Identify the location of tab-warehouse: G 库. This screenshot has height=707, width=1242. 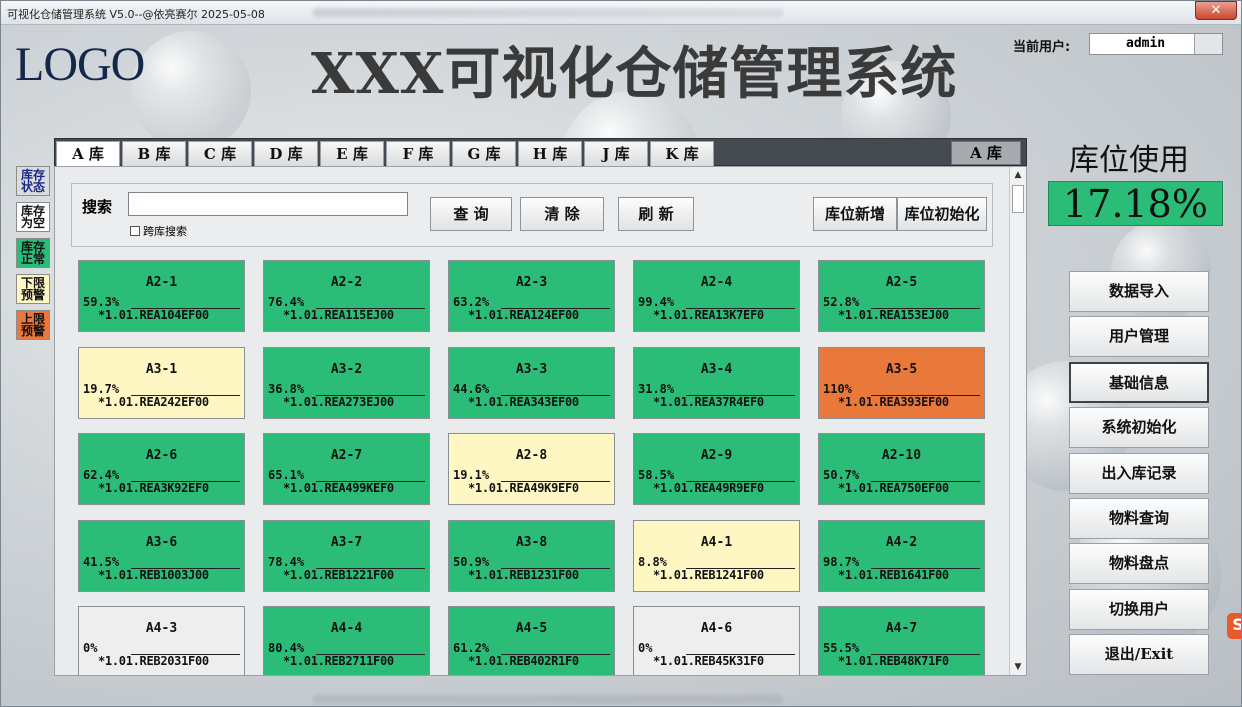
(484, 154).